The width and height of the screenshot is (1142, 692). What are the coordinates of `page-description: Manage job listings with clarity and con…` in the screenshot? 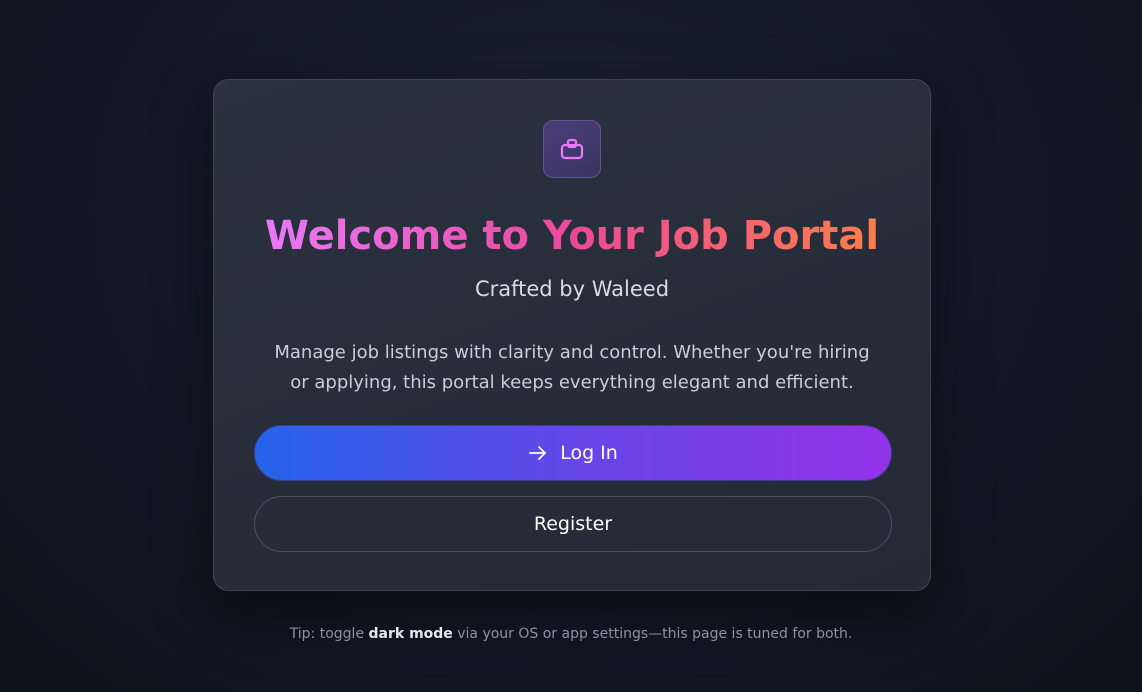 It's located at (572, 367).